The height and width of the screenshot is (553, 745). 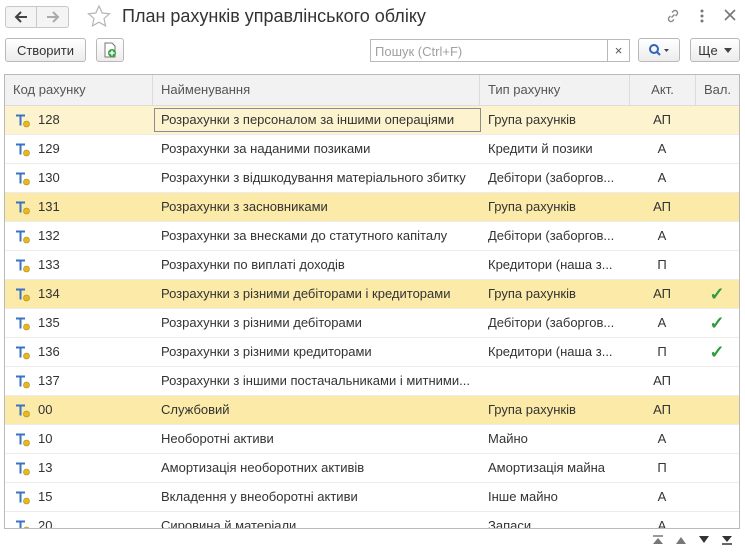 I want to click on column-header-type: Тип рахунку, so click(x=555, y=90).